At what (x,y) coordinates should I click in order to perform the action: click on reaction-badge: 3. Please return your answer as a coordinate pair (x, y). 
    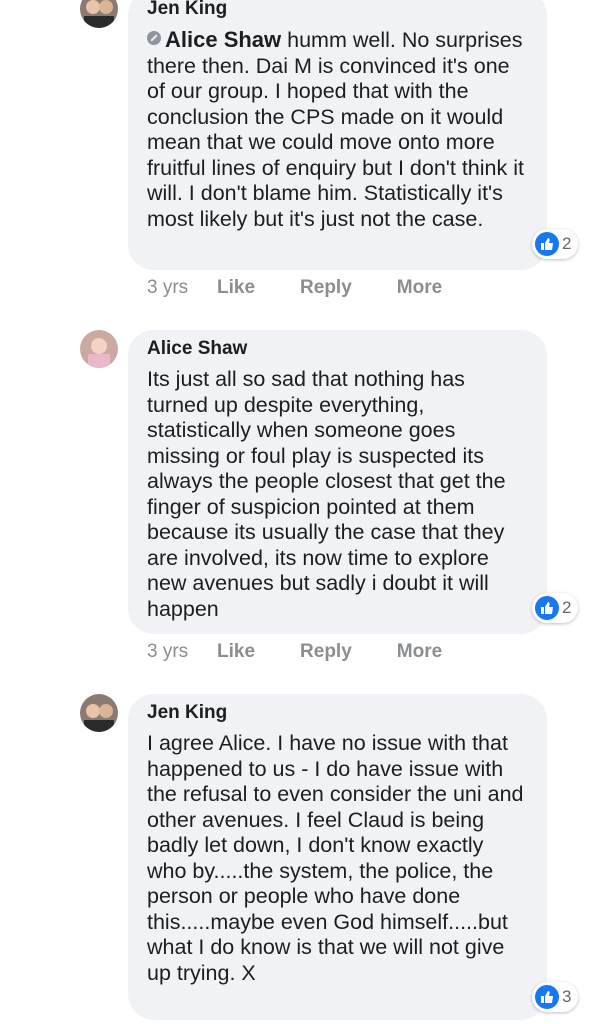
    Looking at the image, I should click on (555, 997).